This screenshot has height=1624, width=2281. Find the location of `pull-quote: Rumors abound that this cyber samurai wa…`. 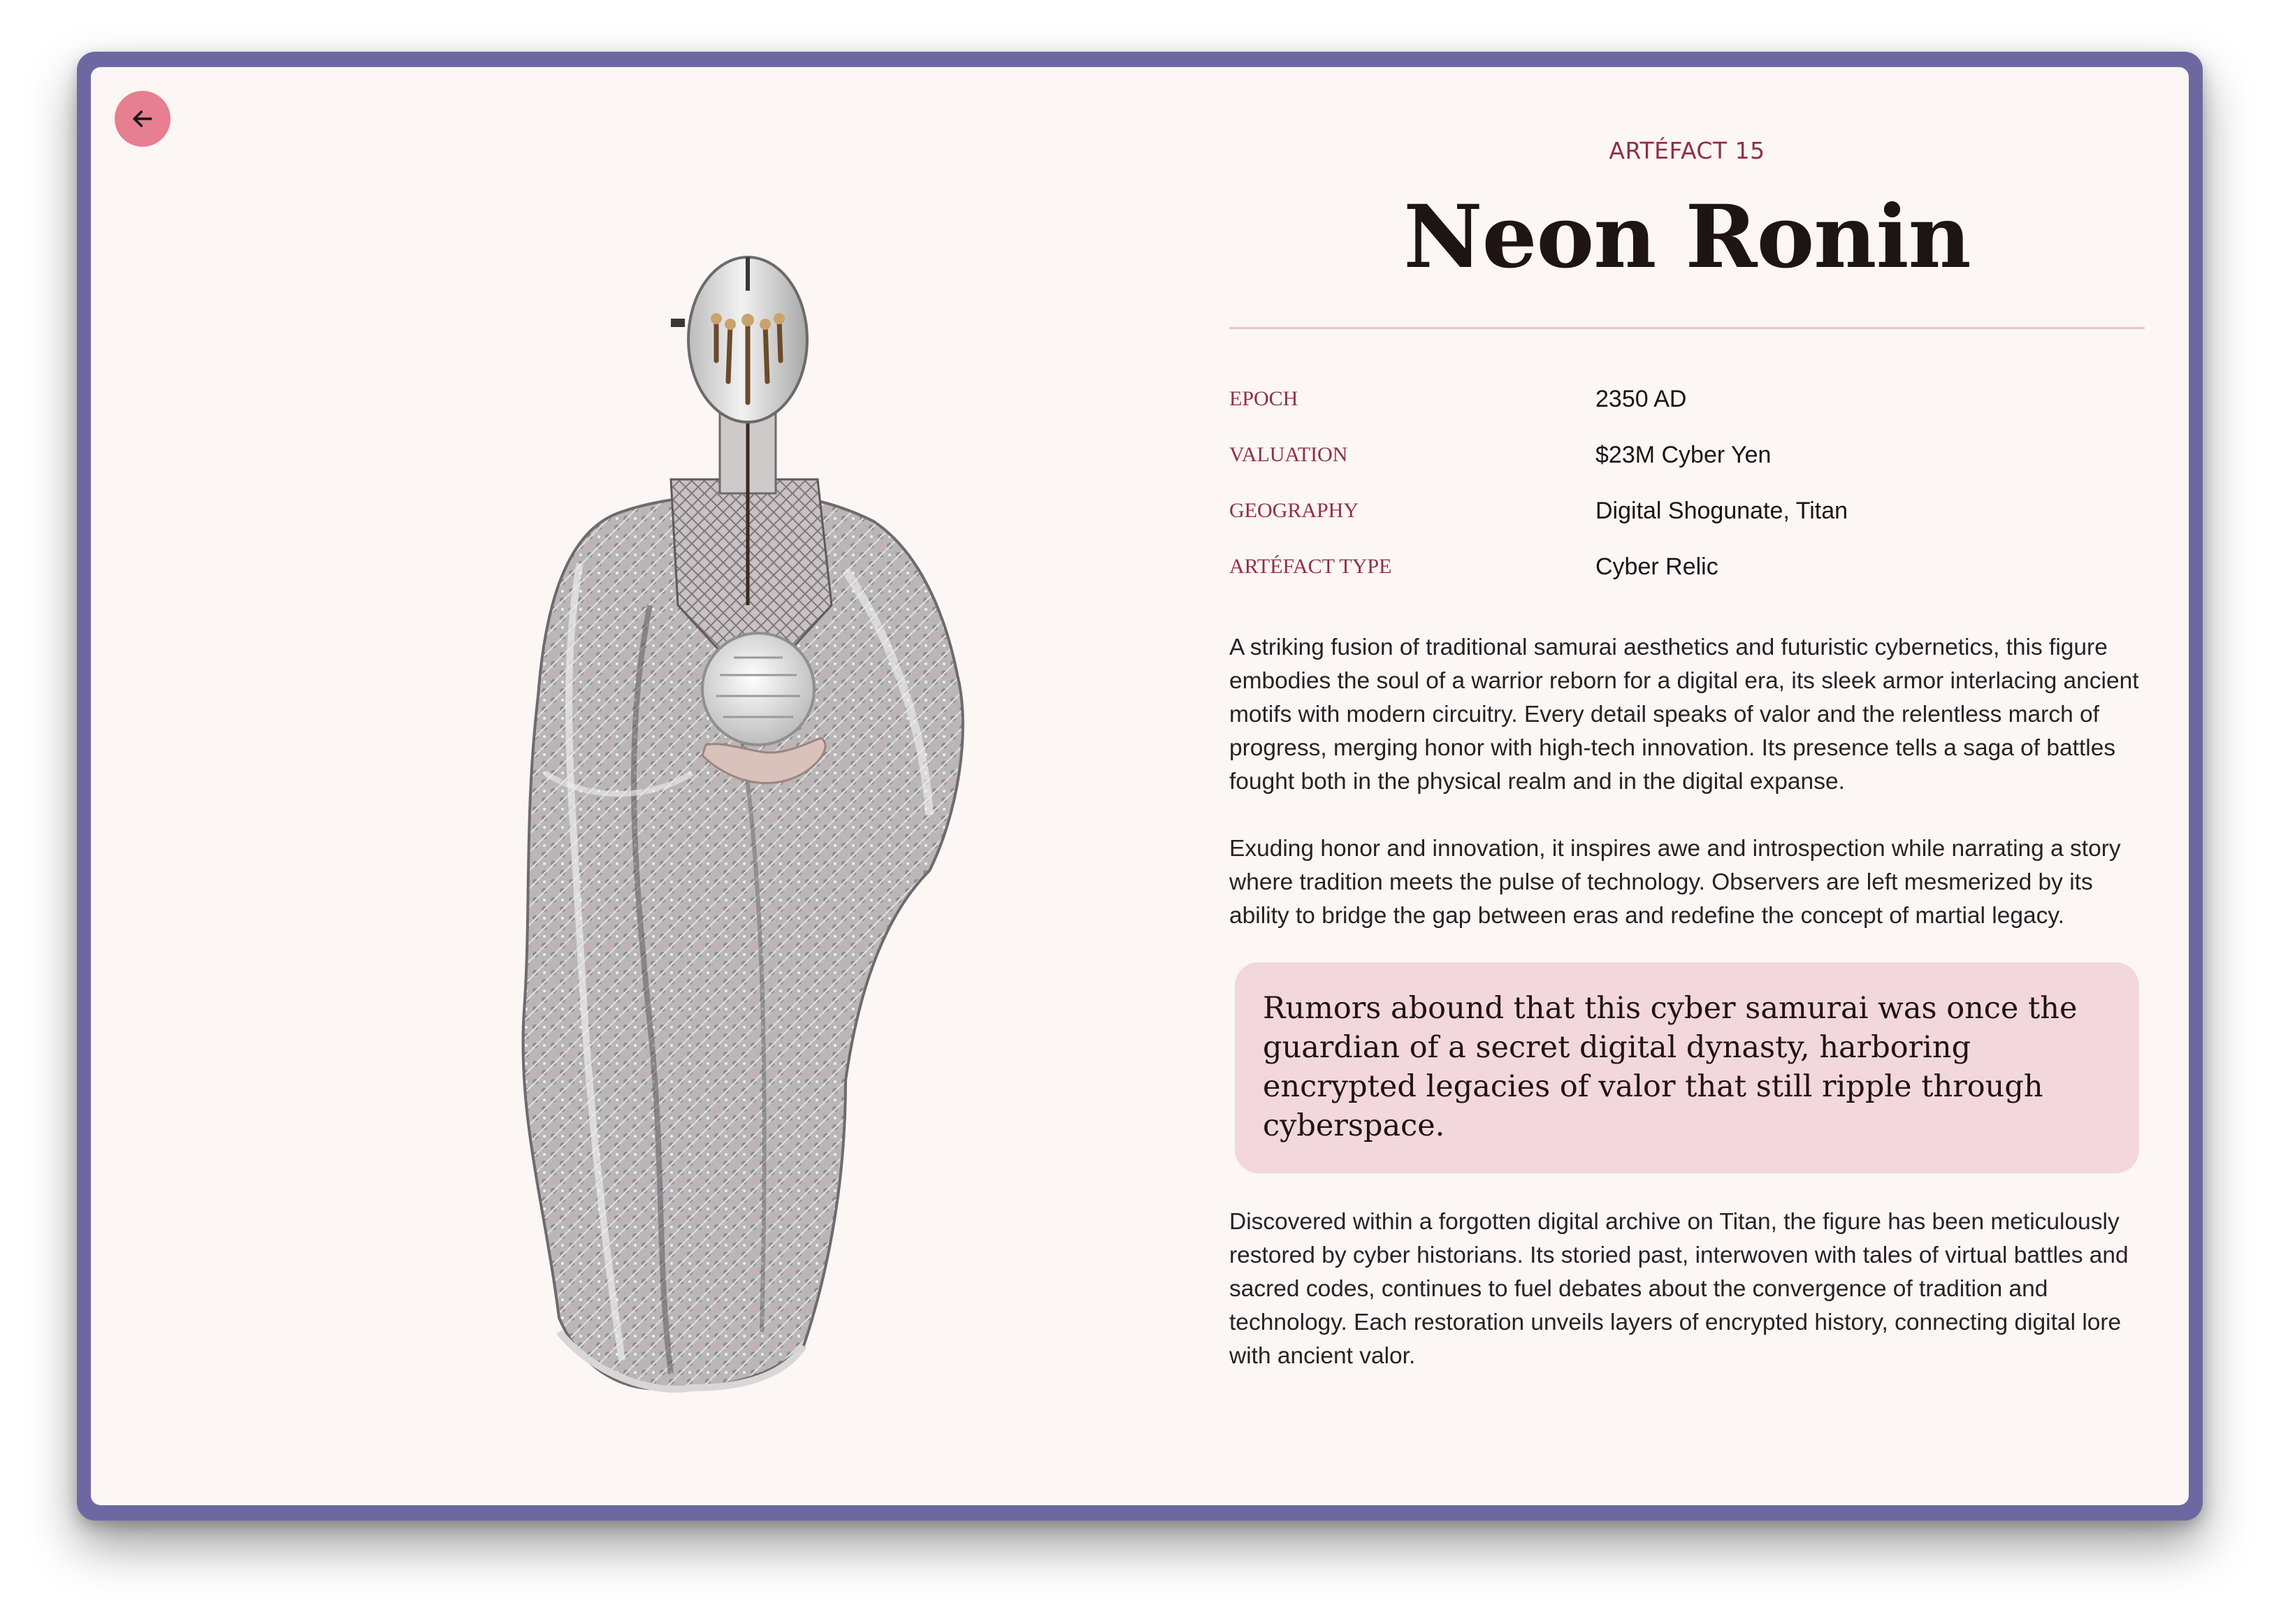

pull-quote: Rumors abound that this cyber samurai wa… is located at coordinates (1687, 1067).